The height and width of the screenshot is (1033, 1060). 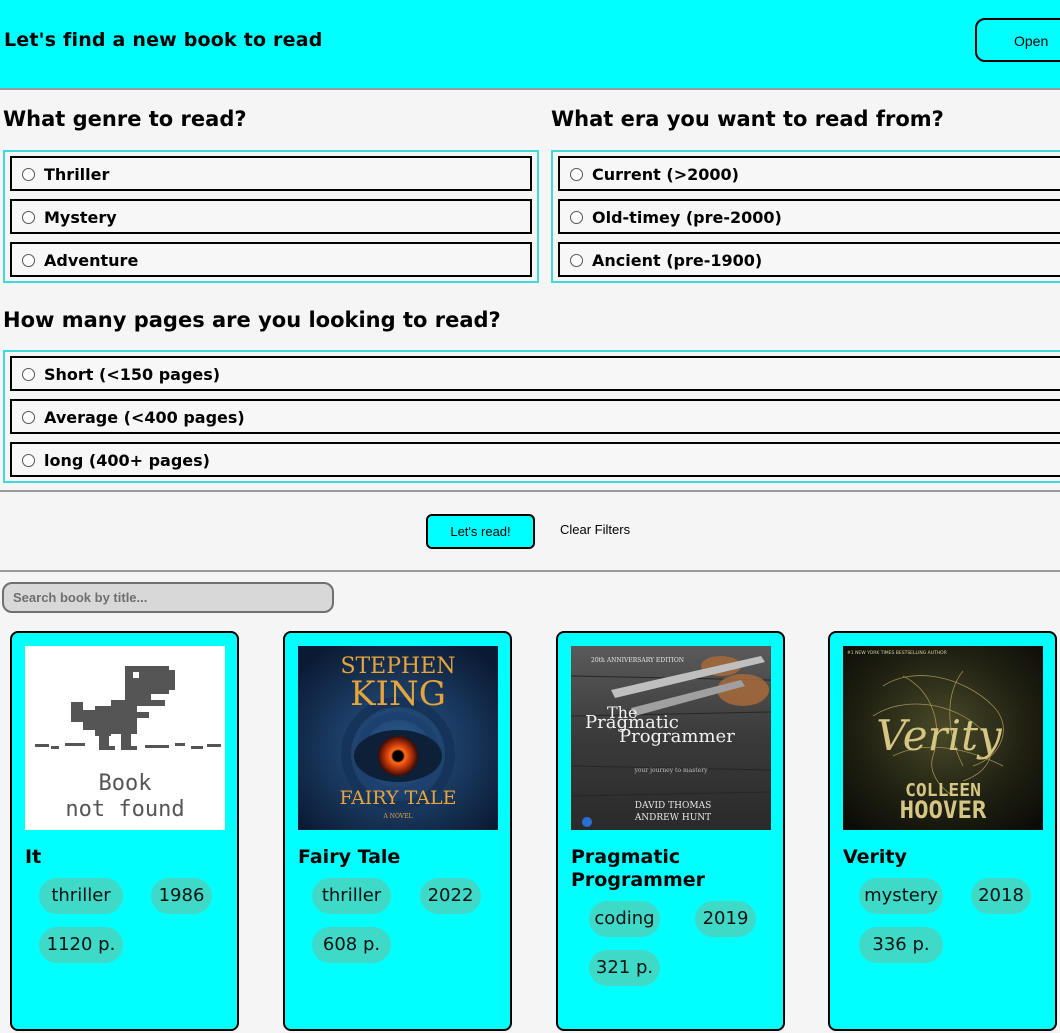 What do you see at coordinates (81, 945) in the screenshot?
I see `pages-tag: 1120 p.` at bounding box center [81, 945].